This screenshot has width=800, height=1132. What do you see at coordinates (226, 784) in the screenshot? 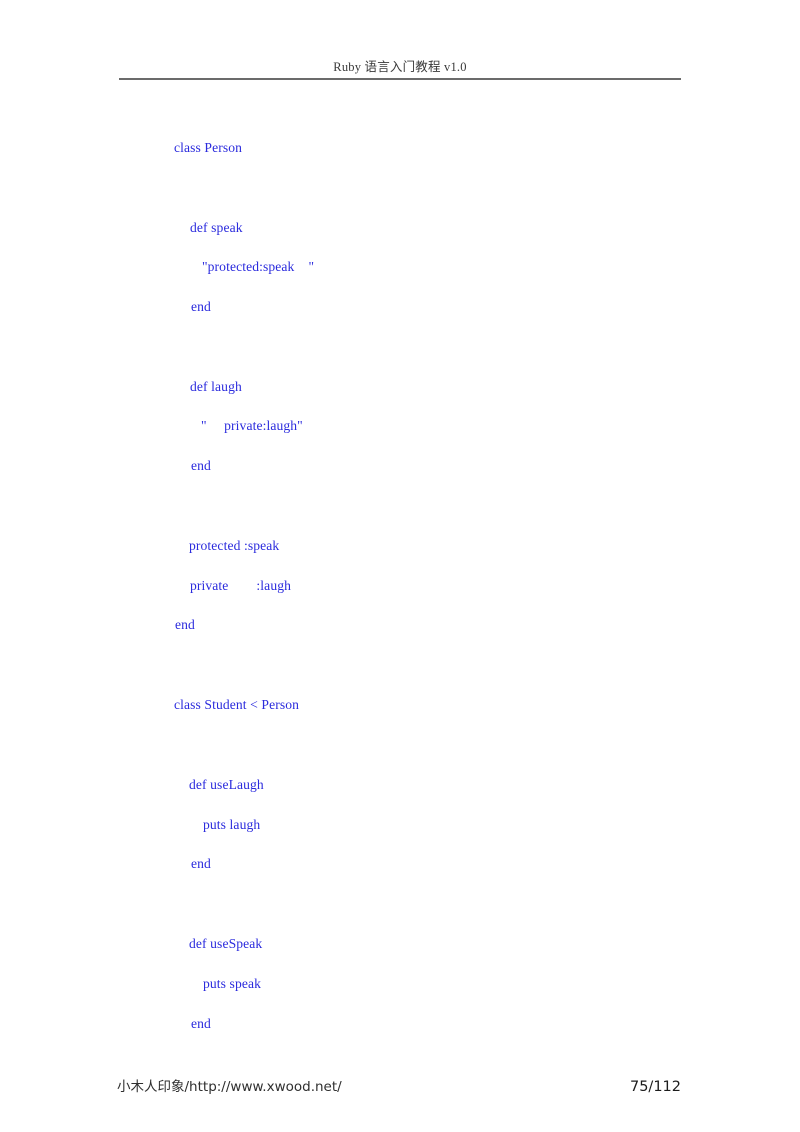
I see `code-line: def useLaugh` at bounding box center [226, 784].